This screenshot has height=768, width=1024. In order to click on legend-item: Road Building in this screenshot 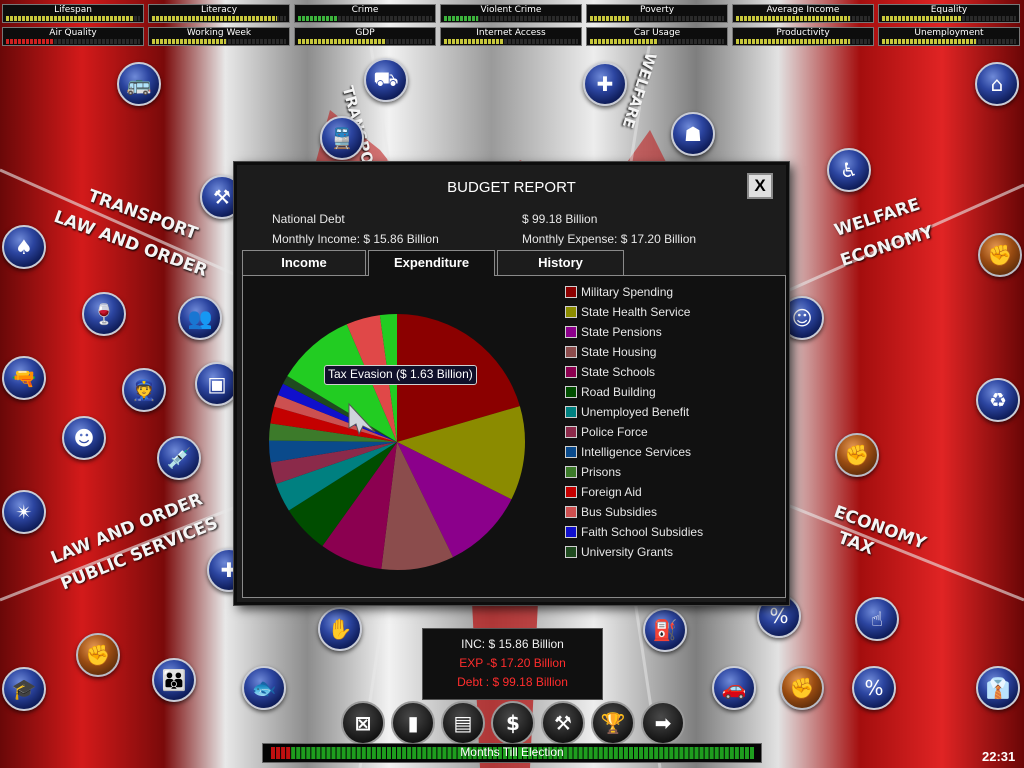, I will do `click(610, 392)`.